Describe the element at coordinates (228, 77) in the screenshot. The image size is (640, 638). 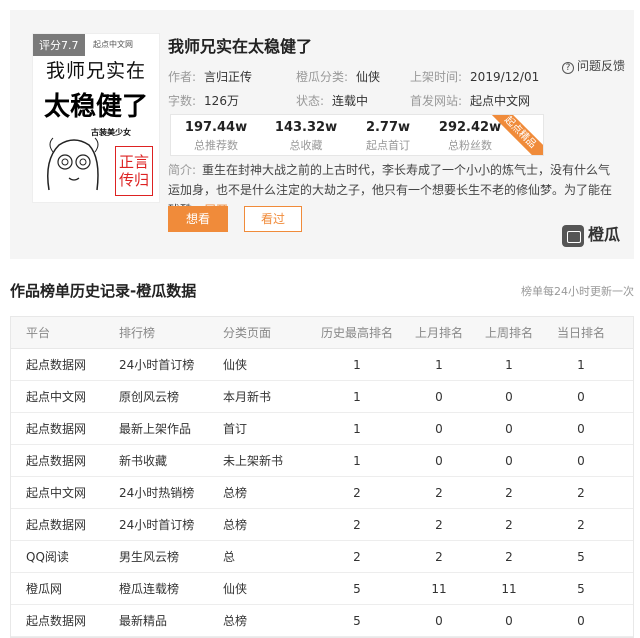
I see `author-value: 言归正传` at that location.